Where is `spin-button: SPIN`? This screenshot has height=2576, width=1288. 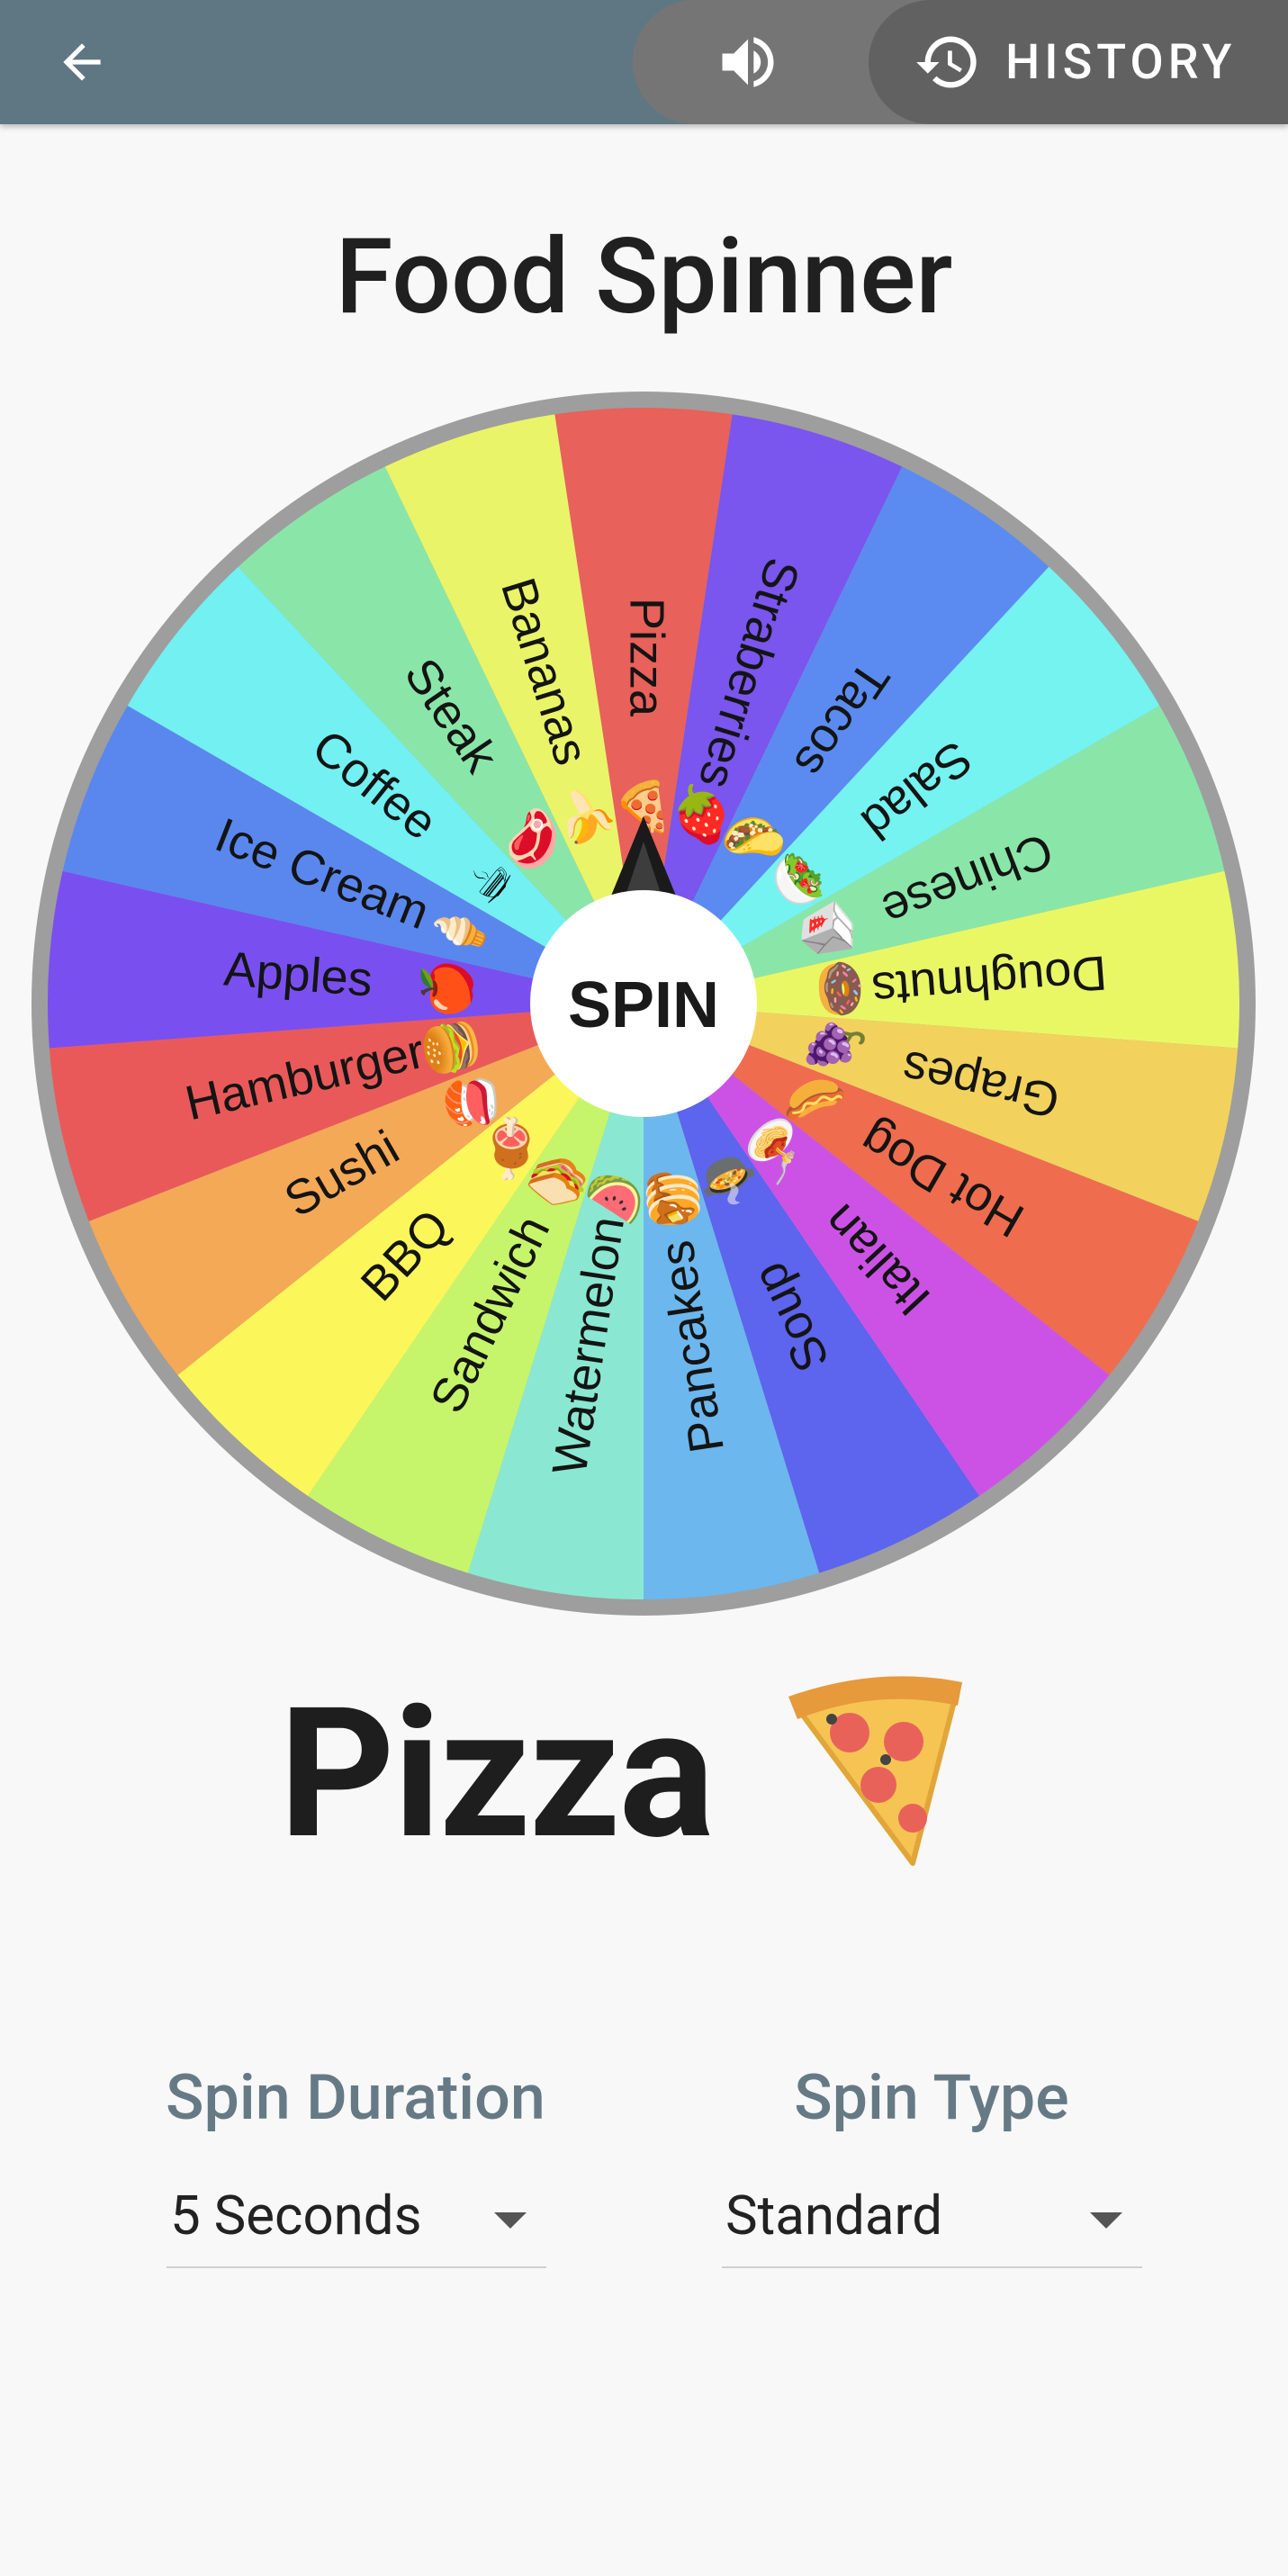 spin-button: SPIN is located at coordinates (643, 1003).